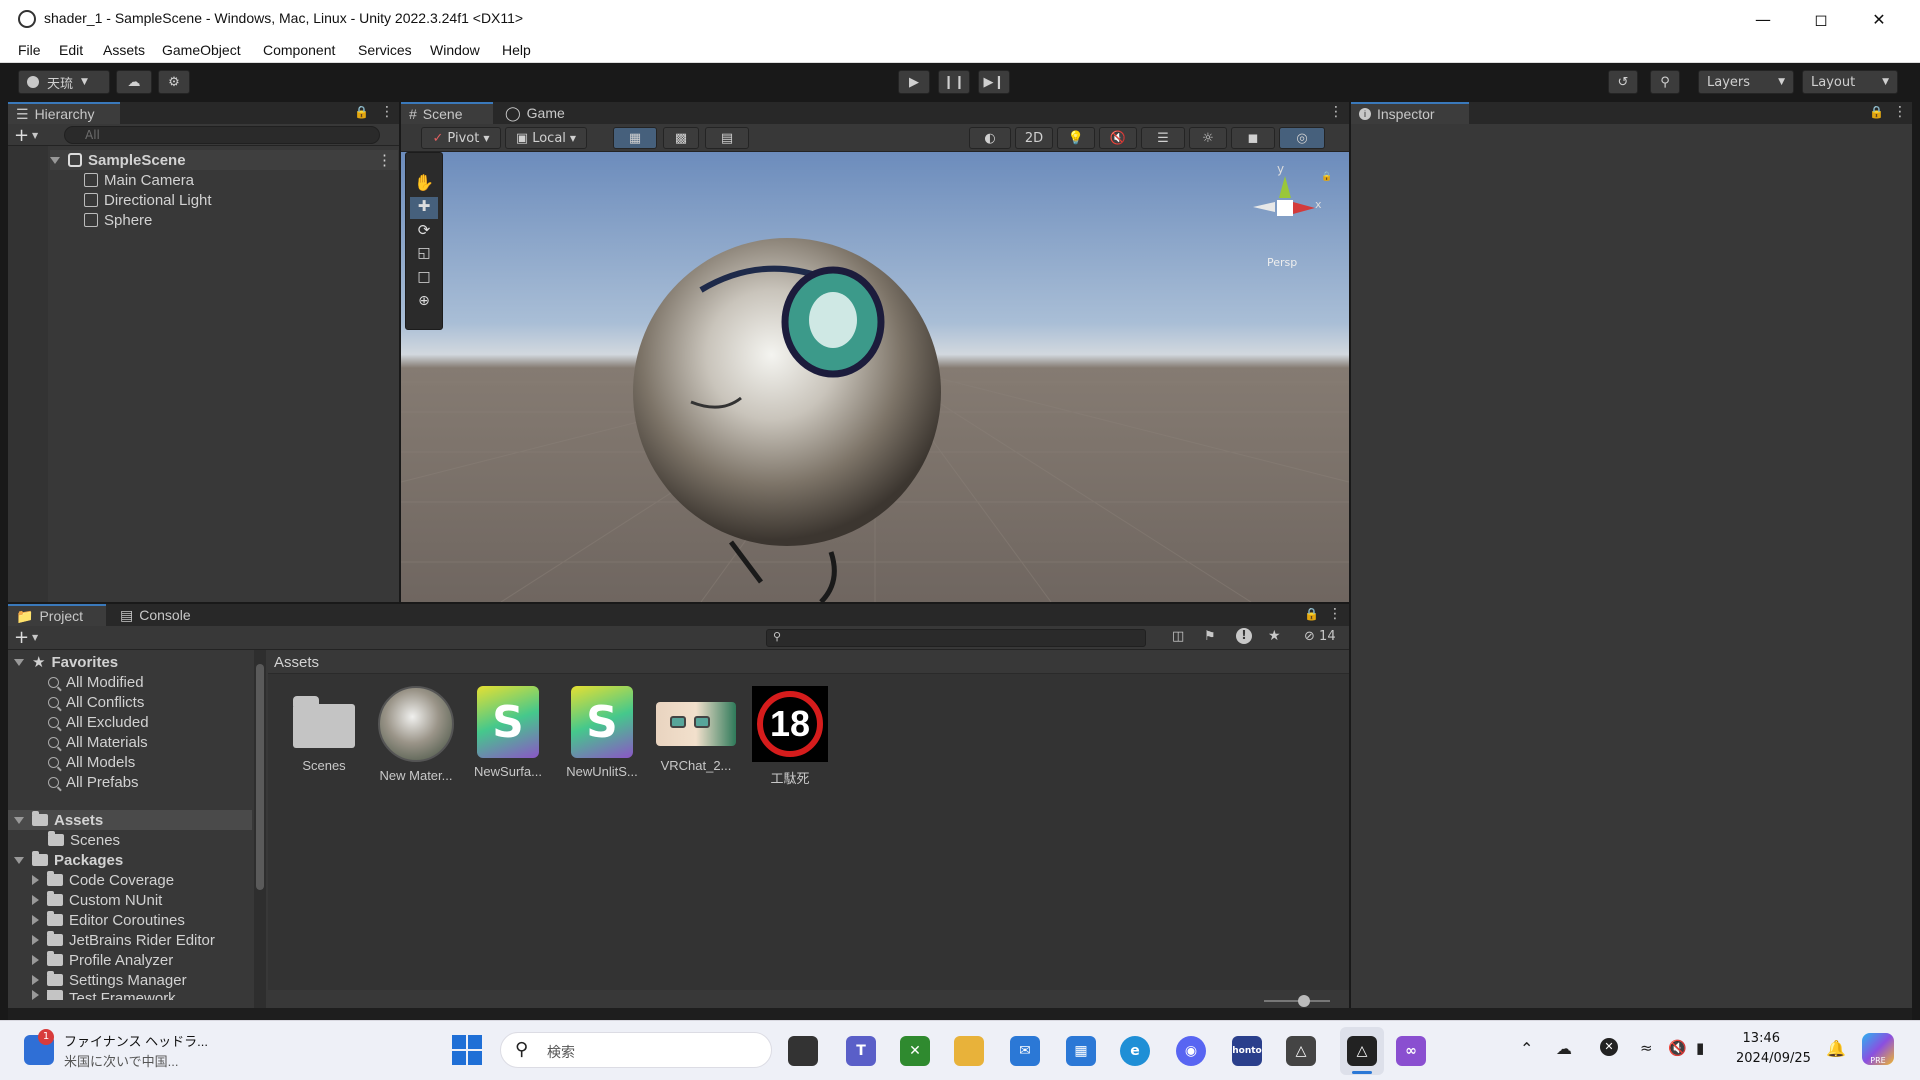 The height and width of the screenshot is (1080, 1920). I want to click on onedrive-icon: ☁, so click(1564, 1048).